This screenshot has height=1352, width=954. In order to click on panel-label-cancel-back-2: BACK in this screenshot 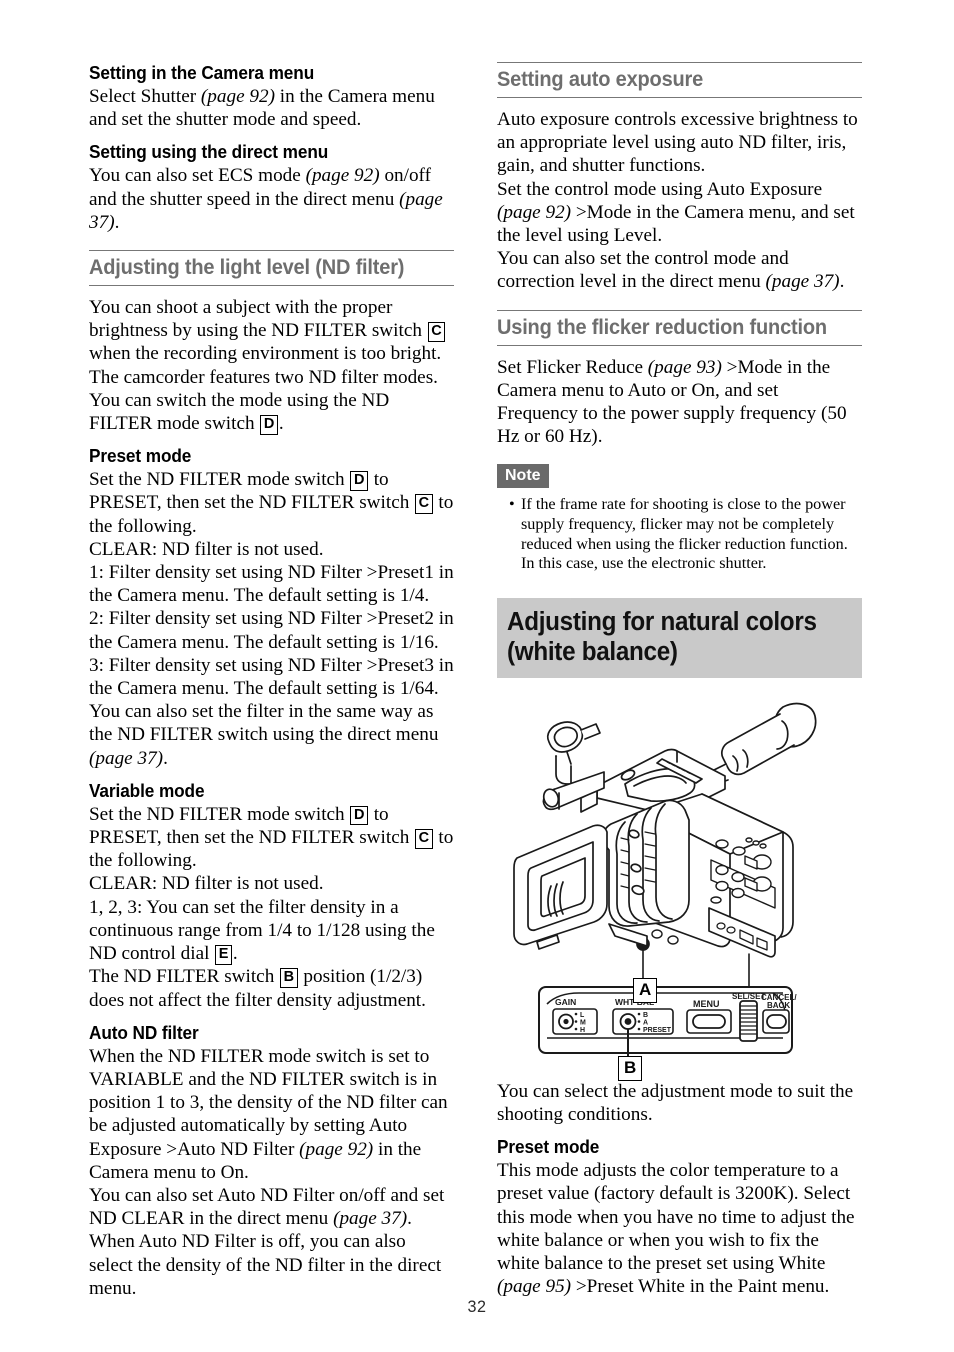, I will do `click(778, 1005)`.